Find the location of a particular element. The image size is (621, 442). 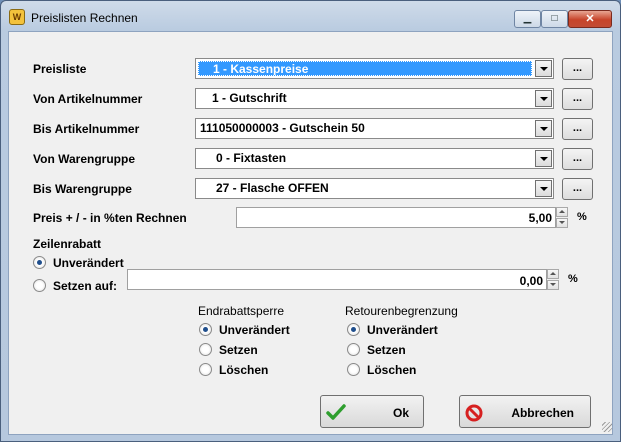

preisliste-label: Preisliste is located at coordinates (60, 69).